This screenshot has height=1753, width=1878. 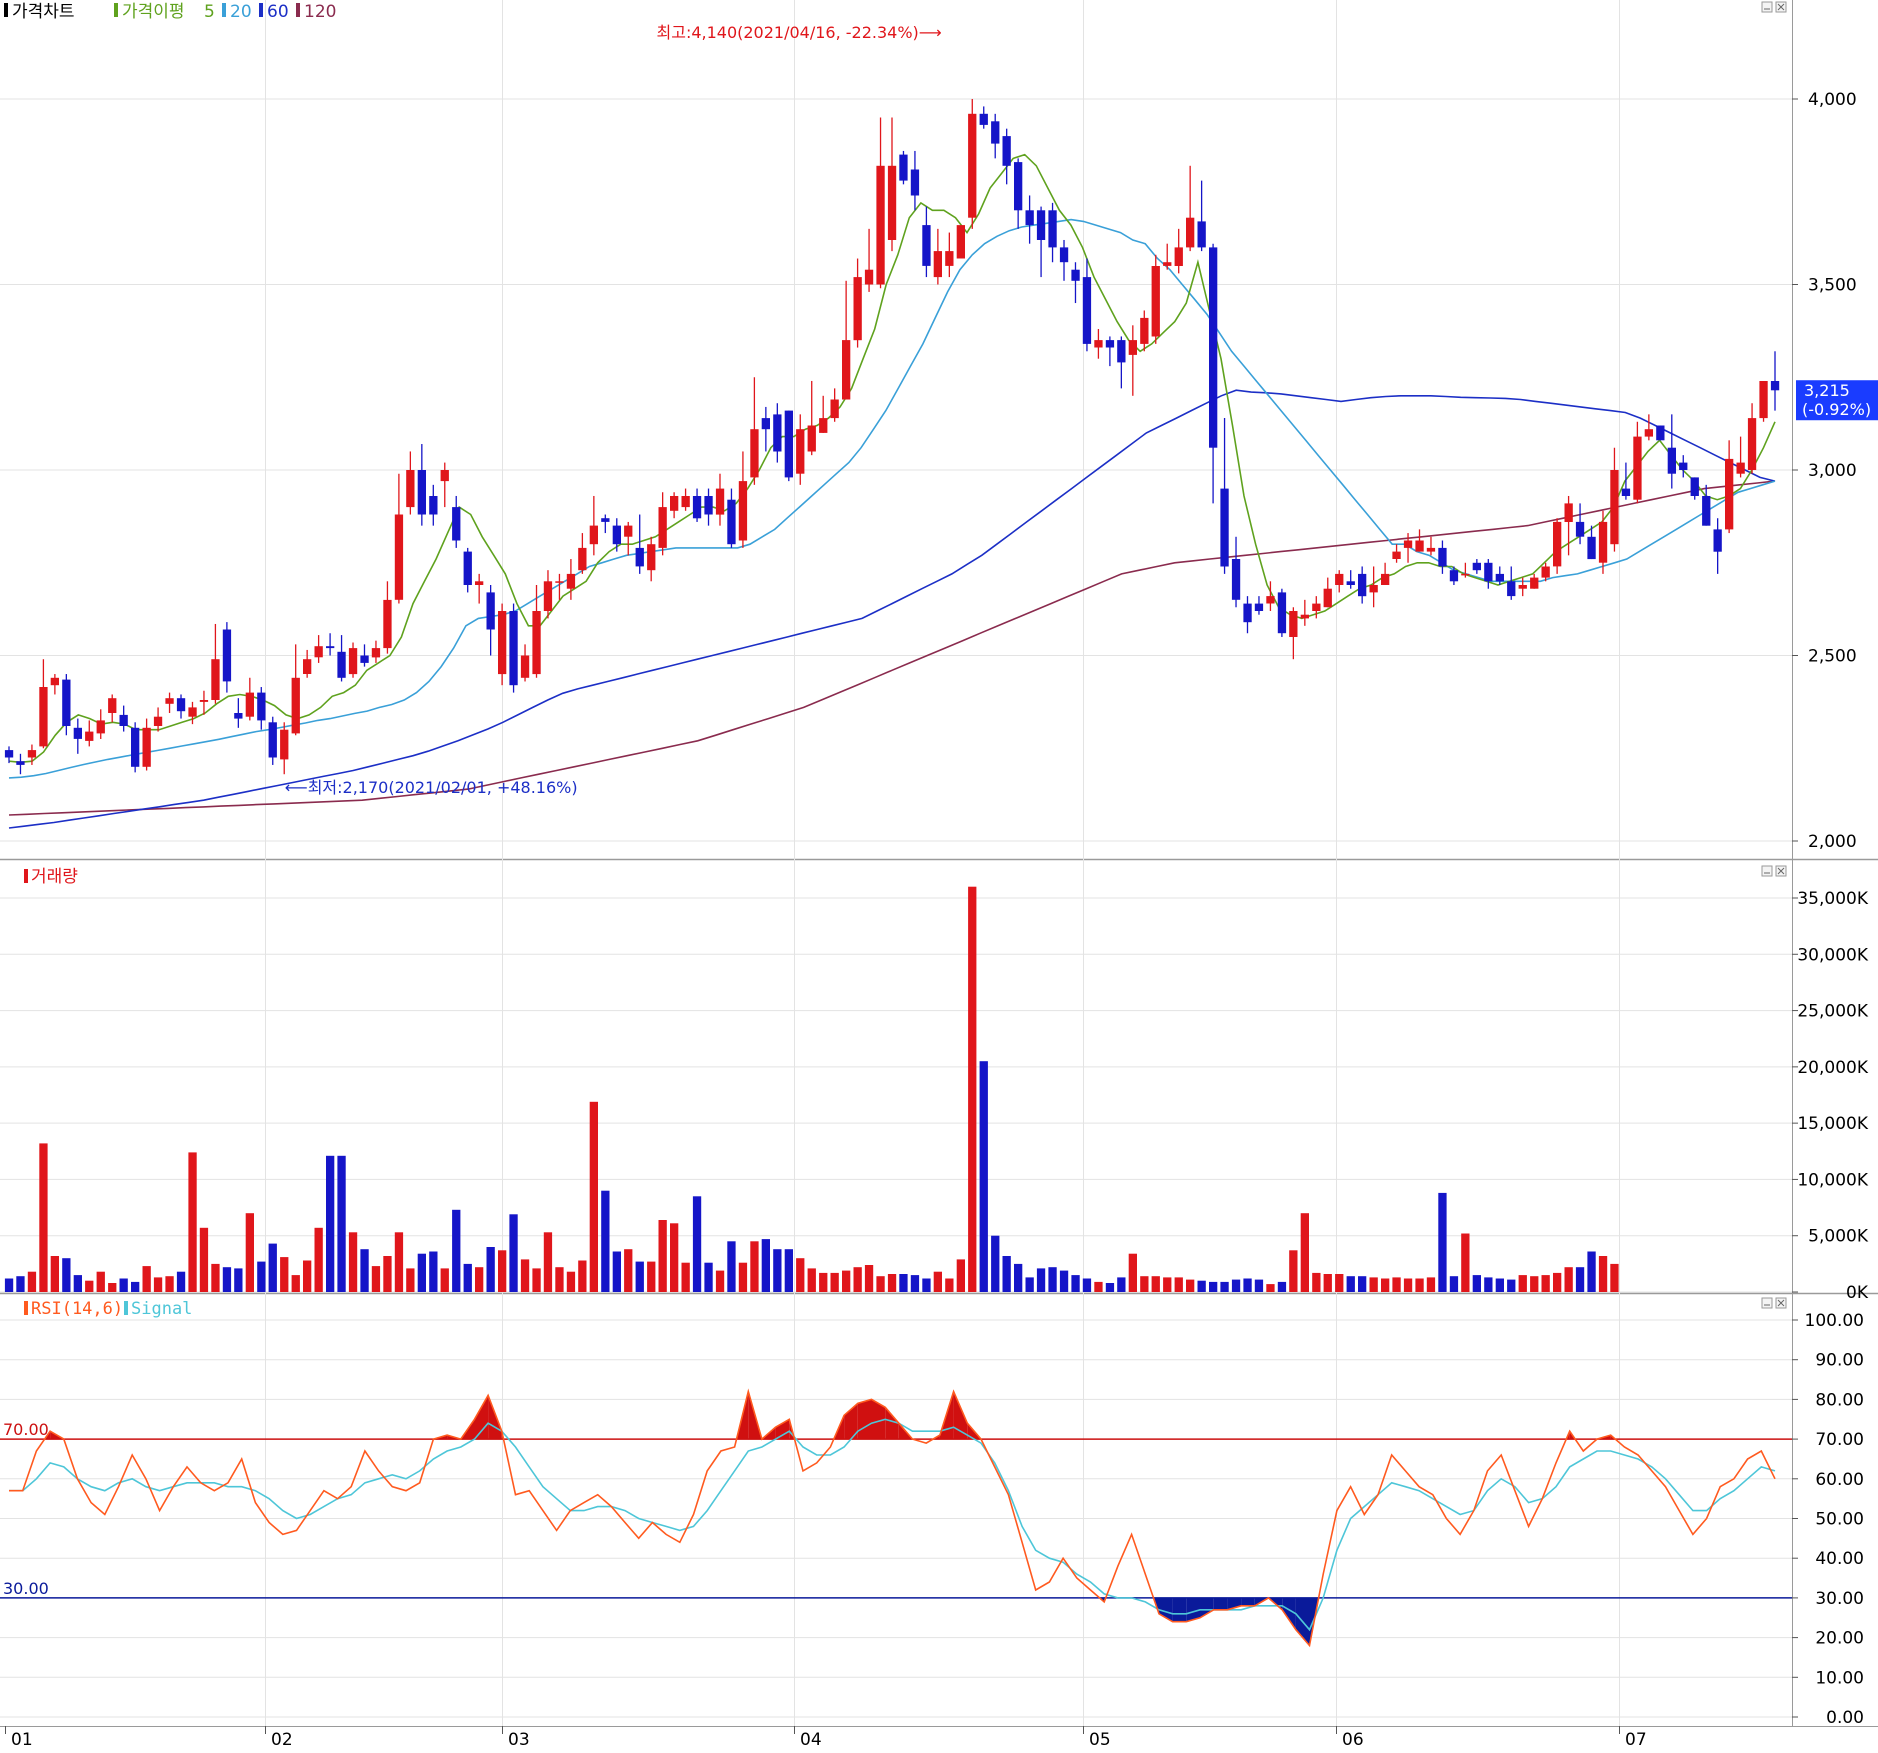 I want to click on rsi-y-tick-label: 80.00, so click(x=1839, y=1400).